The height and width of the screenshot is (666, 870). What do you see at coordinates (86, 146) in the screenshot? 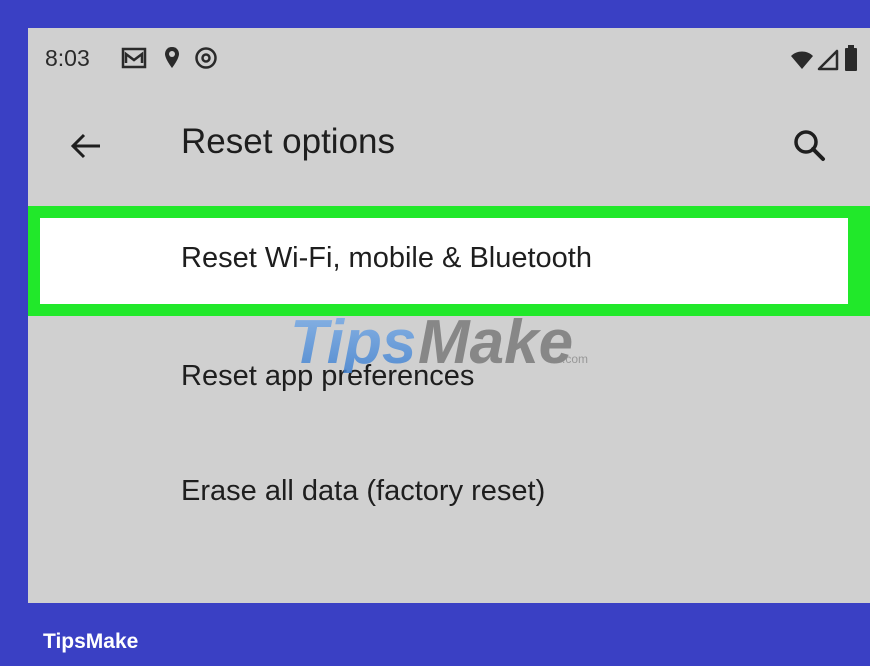
I see `back-arrow-icon` at bounding box center [86, 146].